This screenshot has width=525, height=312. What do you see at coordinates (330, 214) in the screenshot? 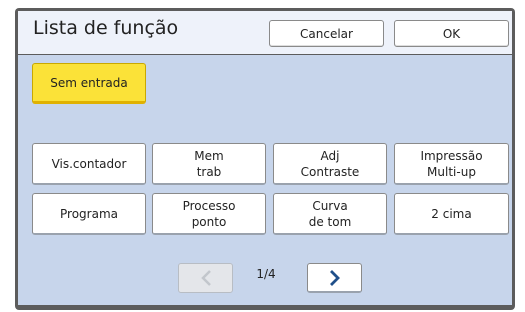
I see `curva-de-tom-button: Curva de tom` at bounding box center [330, 214].